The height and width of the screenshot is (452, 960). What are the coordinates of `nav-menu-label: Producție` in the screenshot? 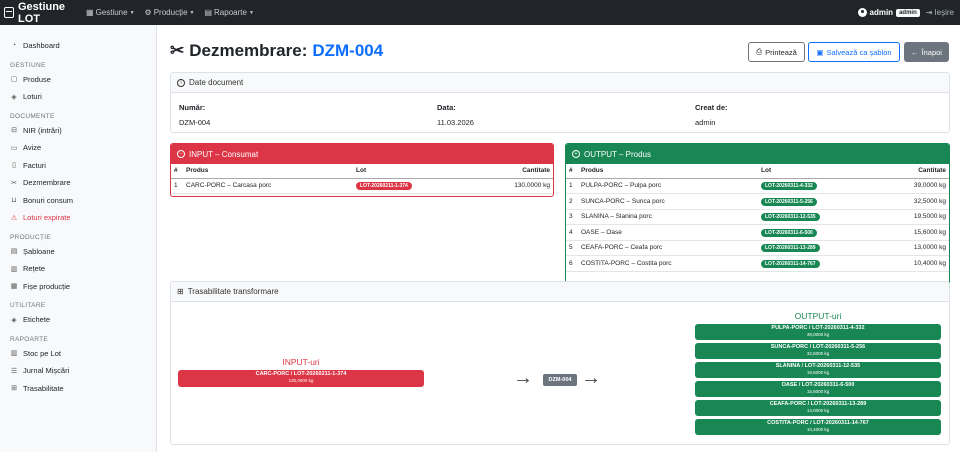 It's located at (170, 12).